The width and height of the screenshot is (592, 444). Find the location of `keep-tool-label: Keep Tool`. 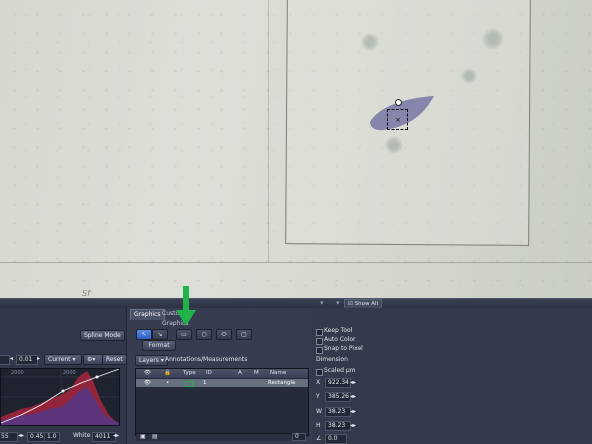

keep-tool-label: Keep Tool is located at coordinates (338, 330).